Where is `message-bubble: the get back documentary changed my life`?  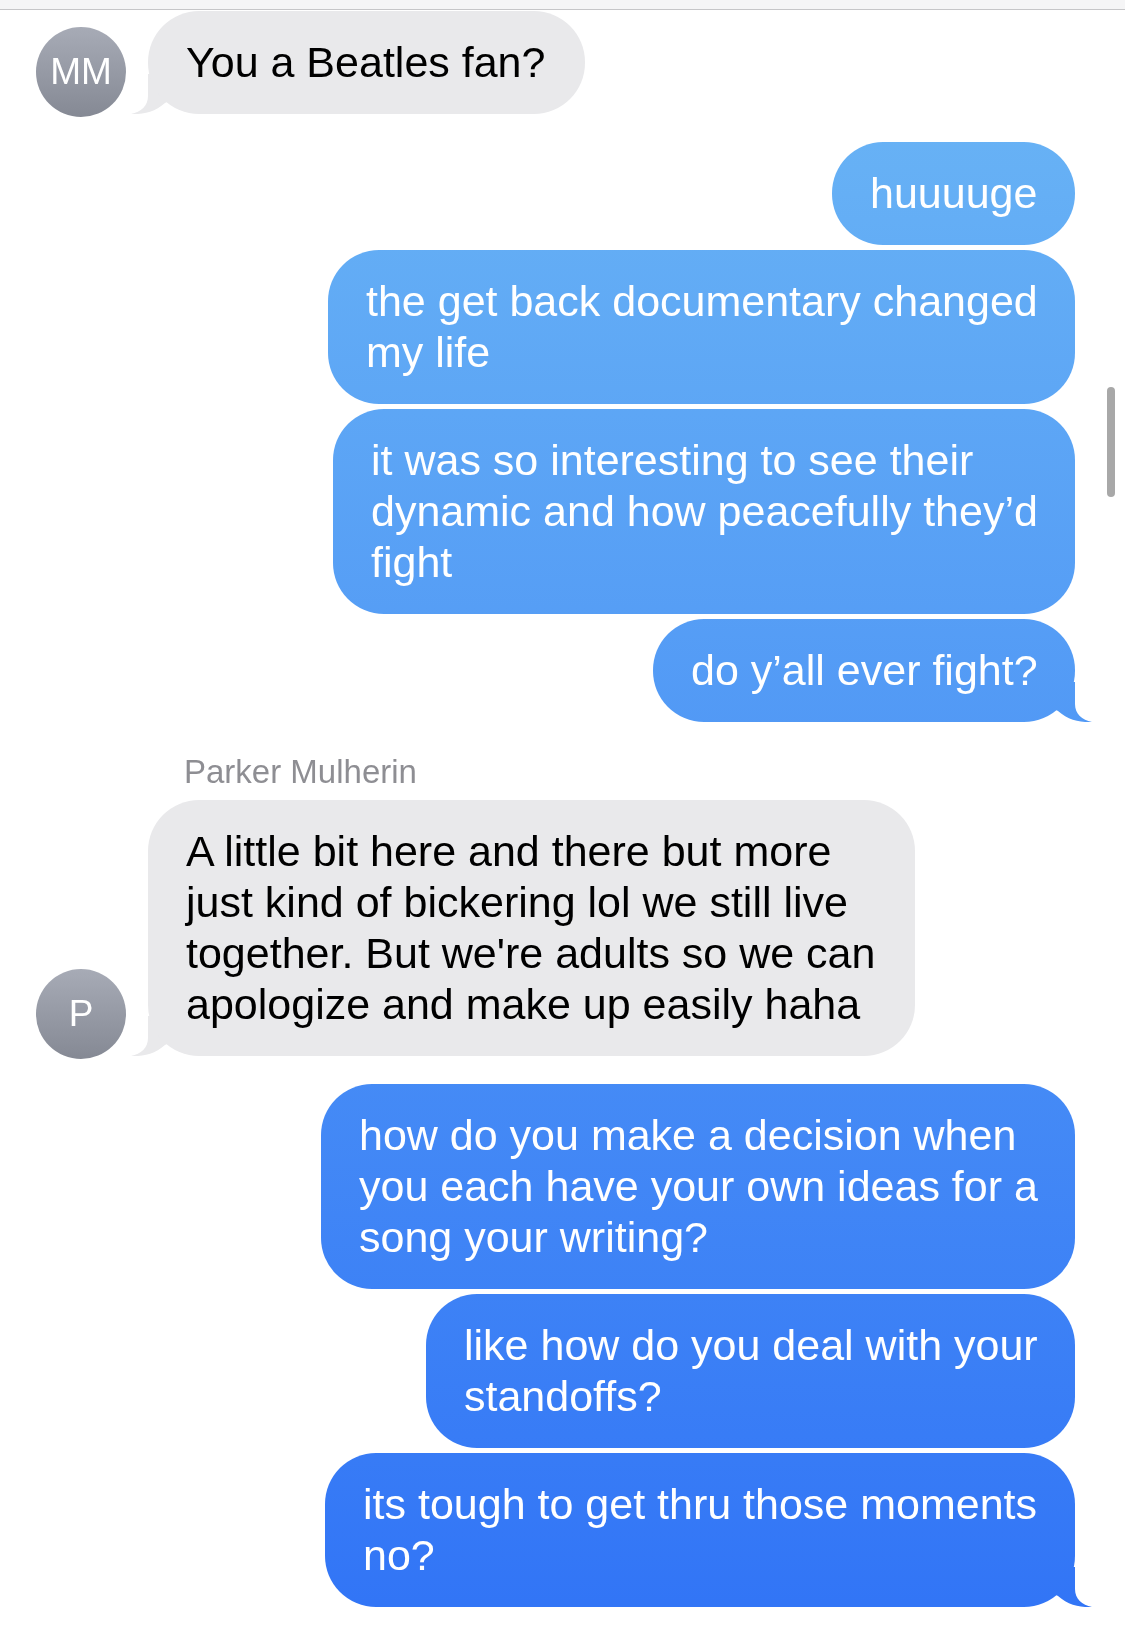
message-bubble: the get back documentary changed my life is located at coordinates (701, 327).